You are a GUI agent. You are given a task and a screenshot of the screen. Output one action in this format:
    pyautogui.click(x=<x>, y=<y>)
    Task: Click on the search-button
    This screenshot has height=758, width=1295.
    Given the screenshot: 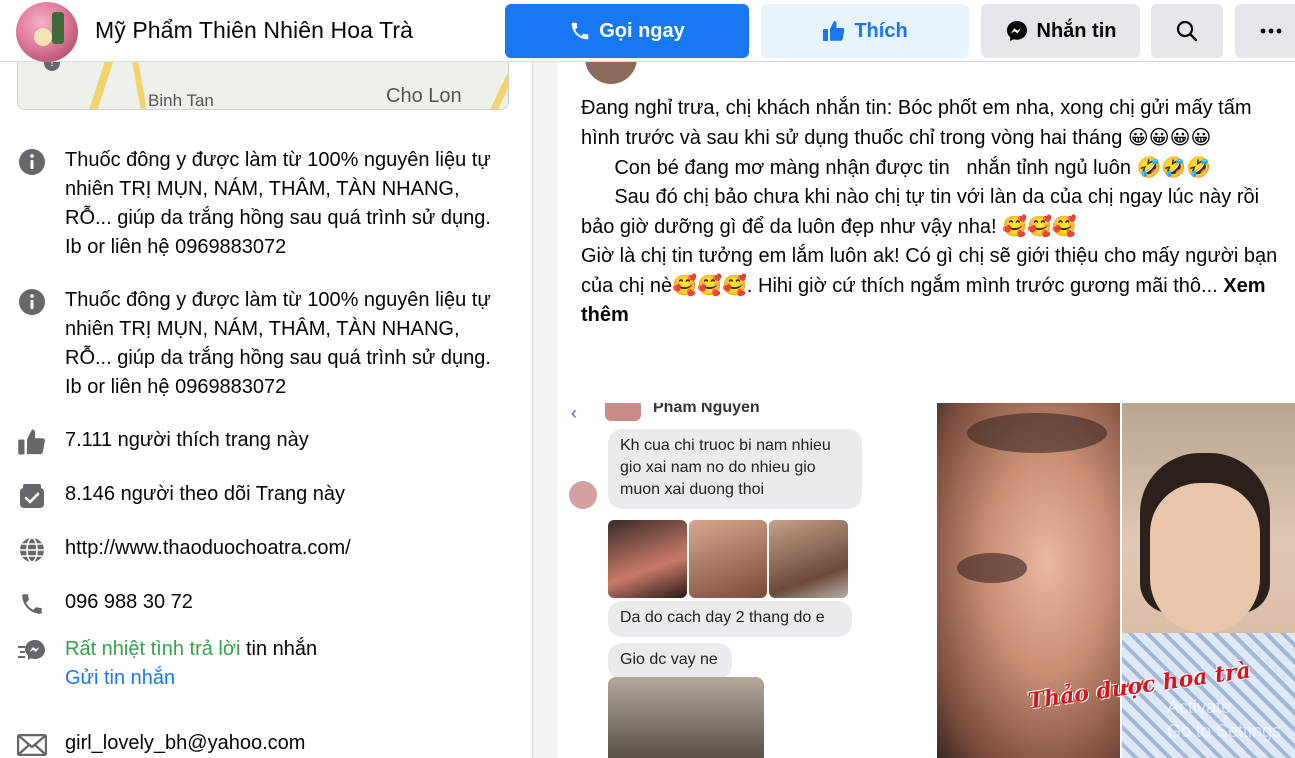 What is the action you would take?
    pyautogui.click(x=1187, y=31)
    